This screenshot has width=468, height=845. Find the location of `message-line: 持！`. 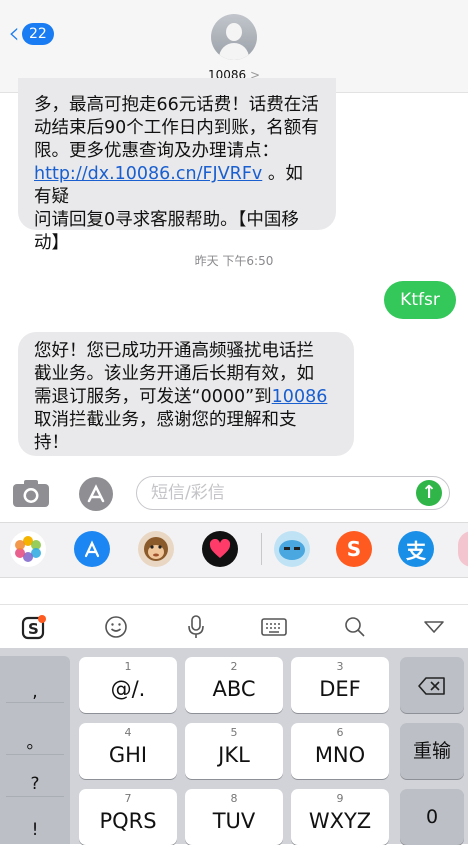

message-line: 持！ is located at coordinates (51, 443).